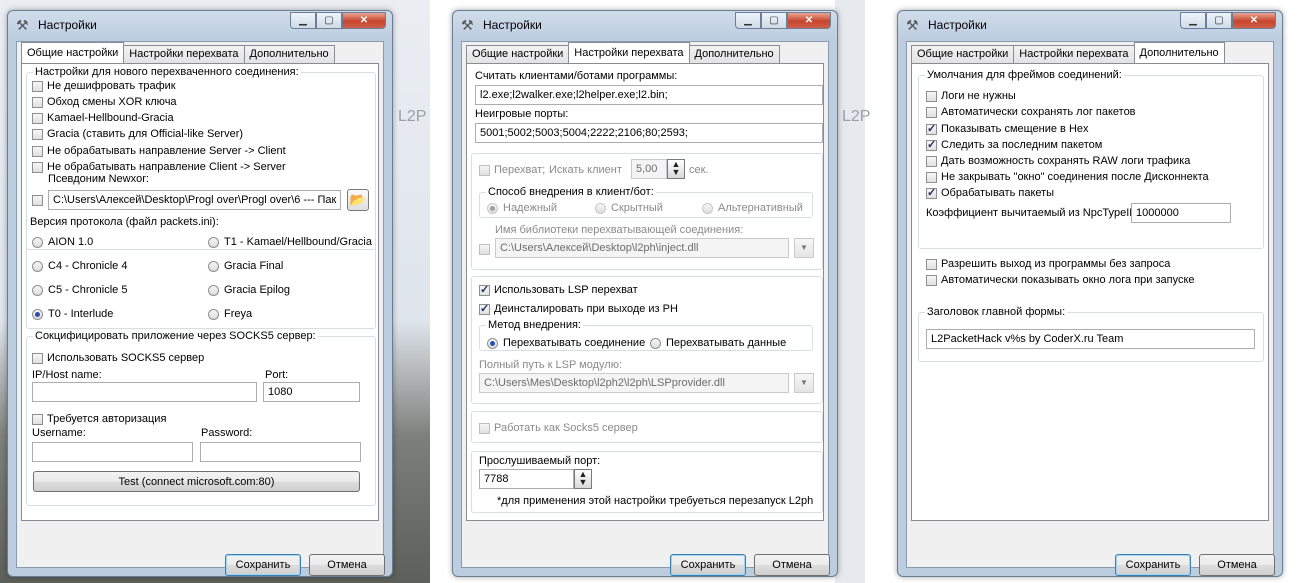 The width and height of the screenshot is (1305, 583). Describe the element at coordinates (578, 308) in the screenshot. I see `checkbox-uninstall-lsp: Деинсталировать при выходе из PH` at that location.